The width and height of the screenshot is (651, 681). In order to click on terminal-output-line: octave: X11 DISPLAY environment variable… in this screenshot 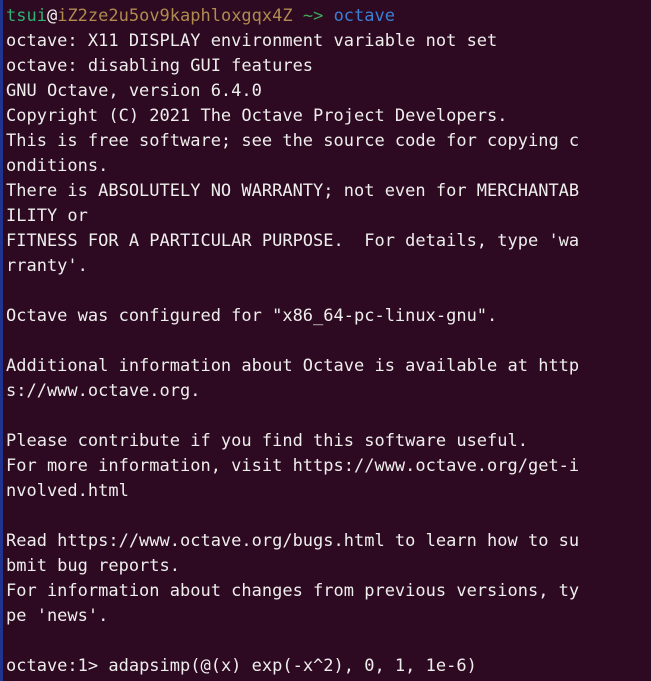, I will do `click(252, 41)`.